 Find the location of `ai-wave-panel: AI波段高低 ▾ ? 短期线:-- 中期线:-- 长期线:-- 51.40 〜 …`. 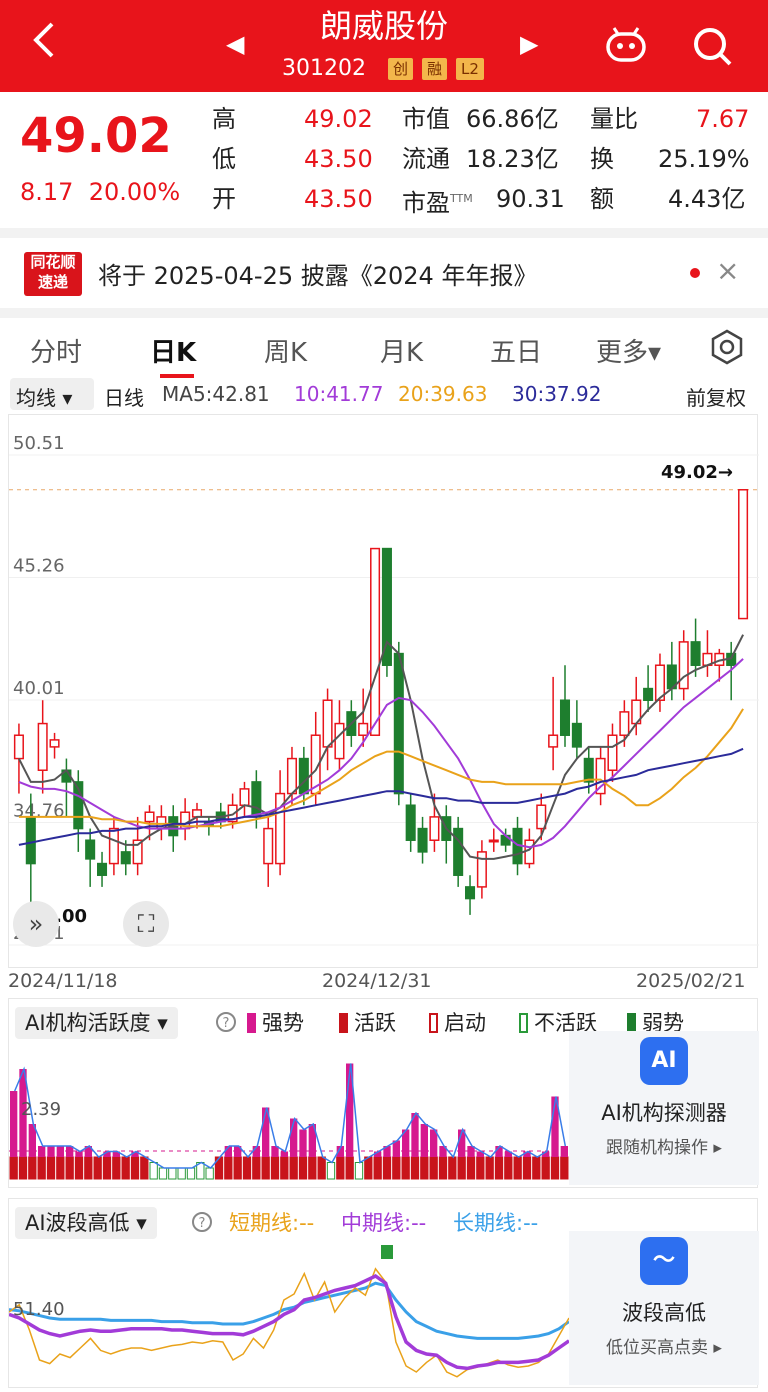

ai-wave-panel: AI波段高低 ▾ ? 短期线:-- 中期线:-- 长期线:-- 51.40 〜 … is located at coordinates (383, 1293).